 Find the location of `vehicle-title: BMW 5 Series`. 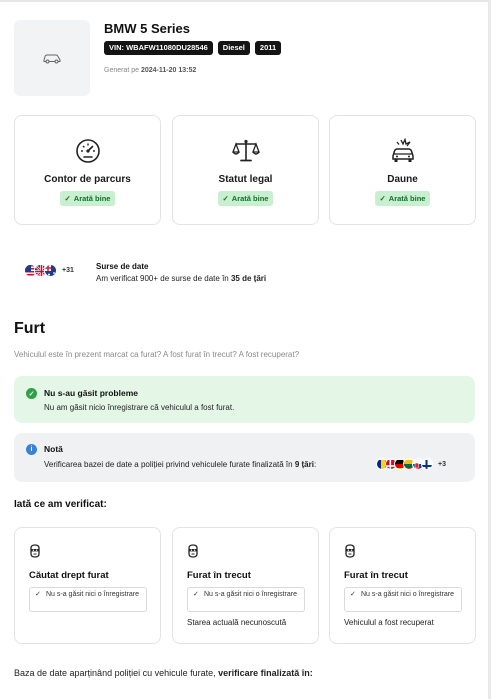

vehicle-title: BMW 5 Series is located at coordinates (147, 28).